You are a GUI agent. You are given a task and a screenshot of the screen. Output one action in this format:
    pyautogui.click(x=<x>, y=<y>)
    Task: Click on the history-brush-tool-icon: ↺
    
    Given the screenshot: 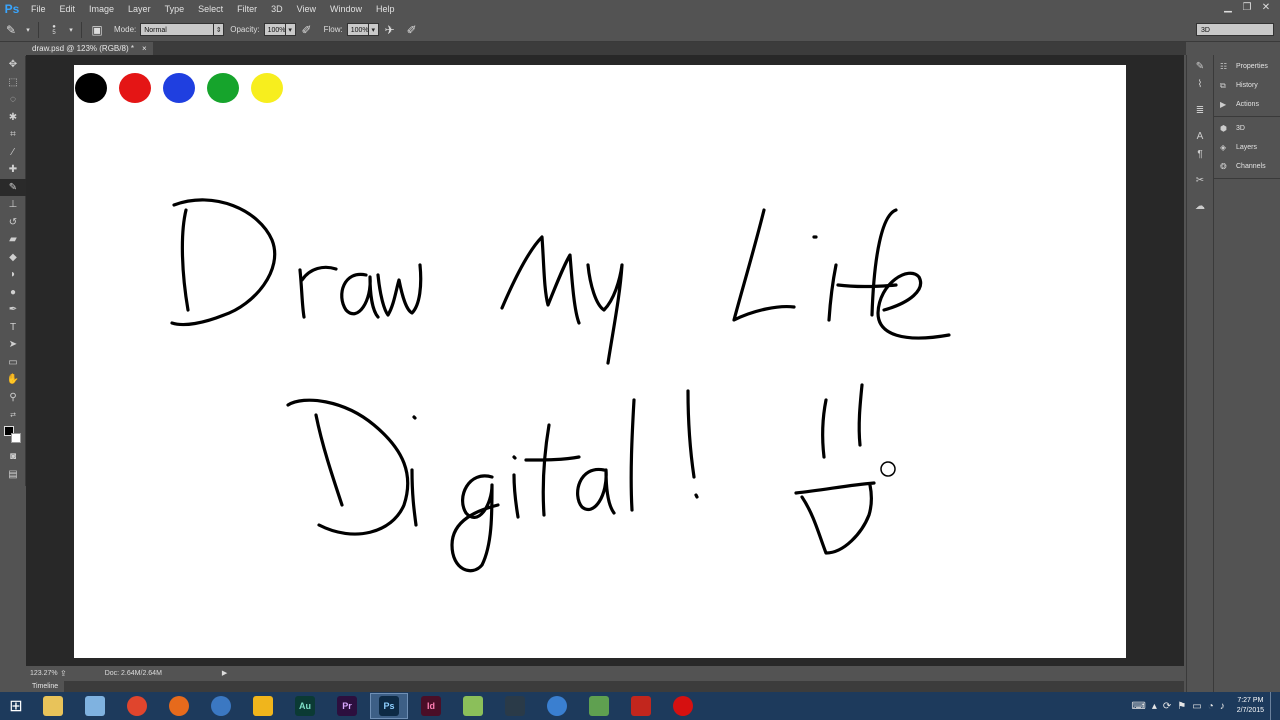 What is the action you would take?
    pyautogui.click(x=13, y=223)
    